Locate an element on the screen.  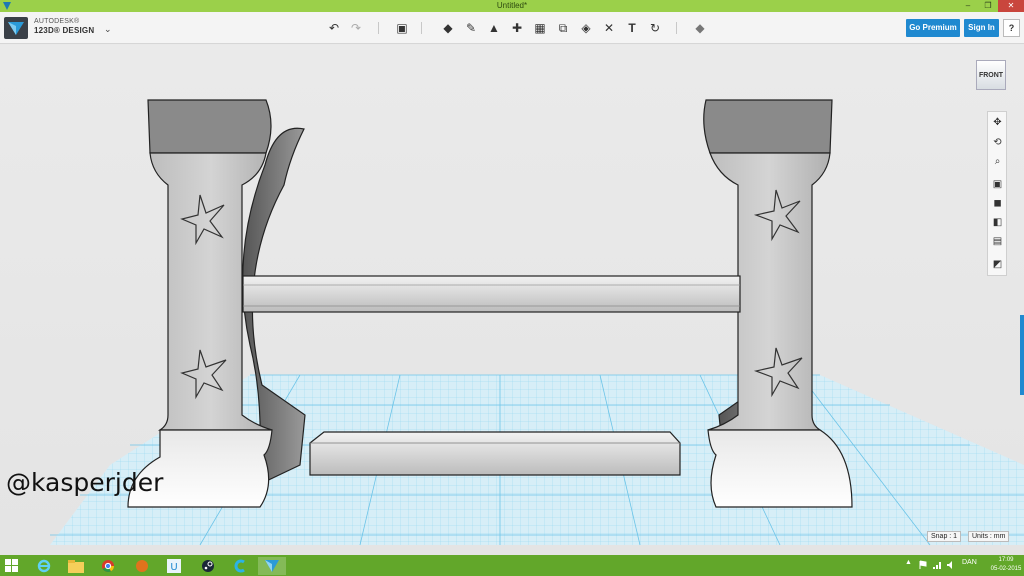
undo-icon: ↶ is located at coordinates (334, 28).